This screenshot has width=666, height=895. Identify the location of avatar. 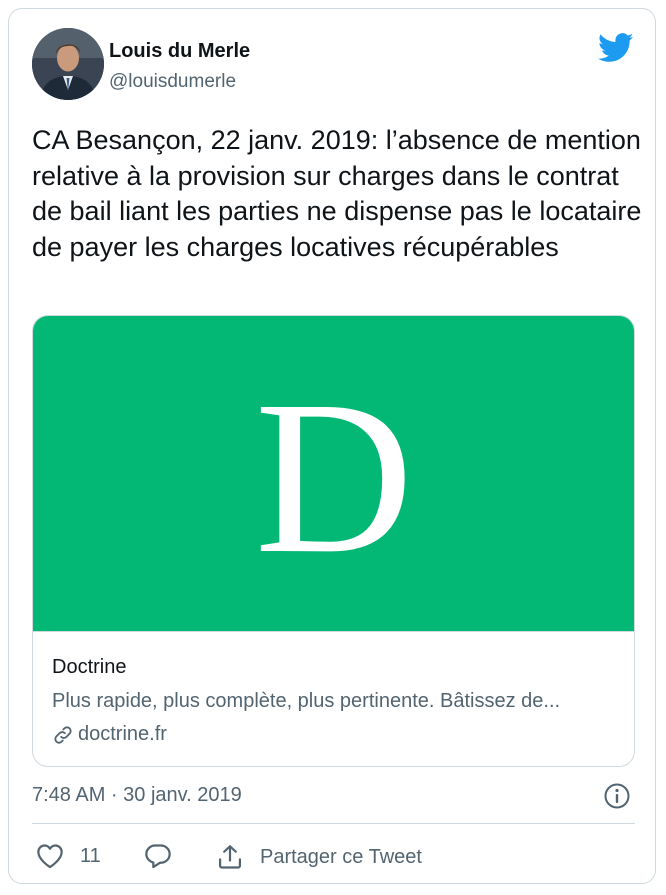
(68, 64).